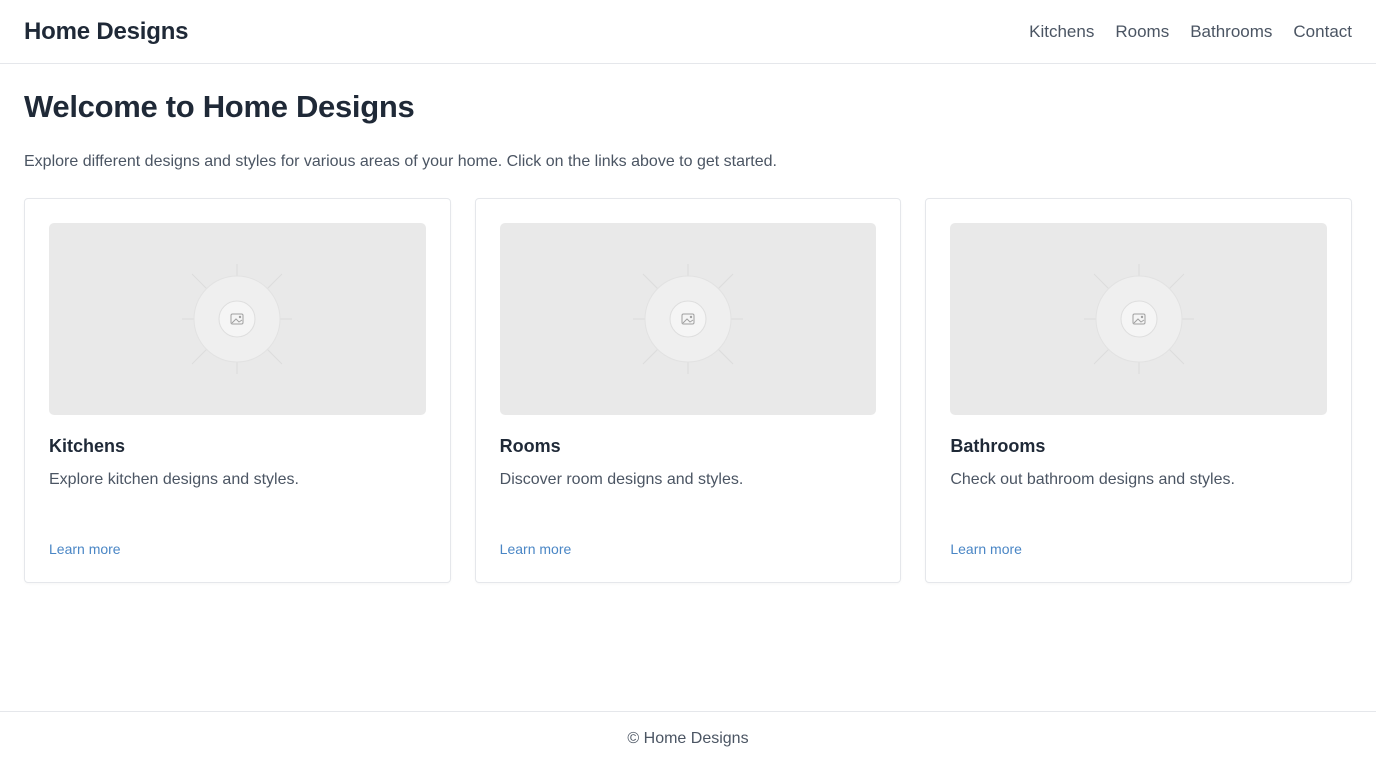 This screenshot has height=768, width=1376. I want to click on card-description: Discover room designs and styles., so click(621, 479).